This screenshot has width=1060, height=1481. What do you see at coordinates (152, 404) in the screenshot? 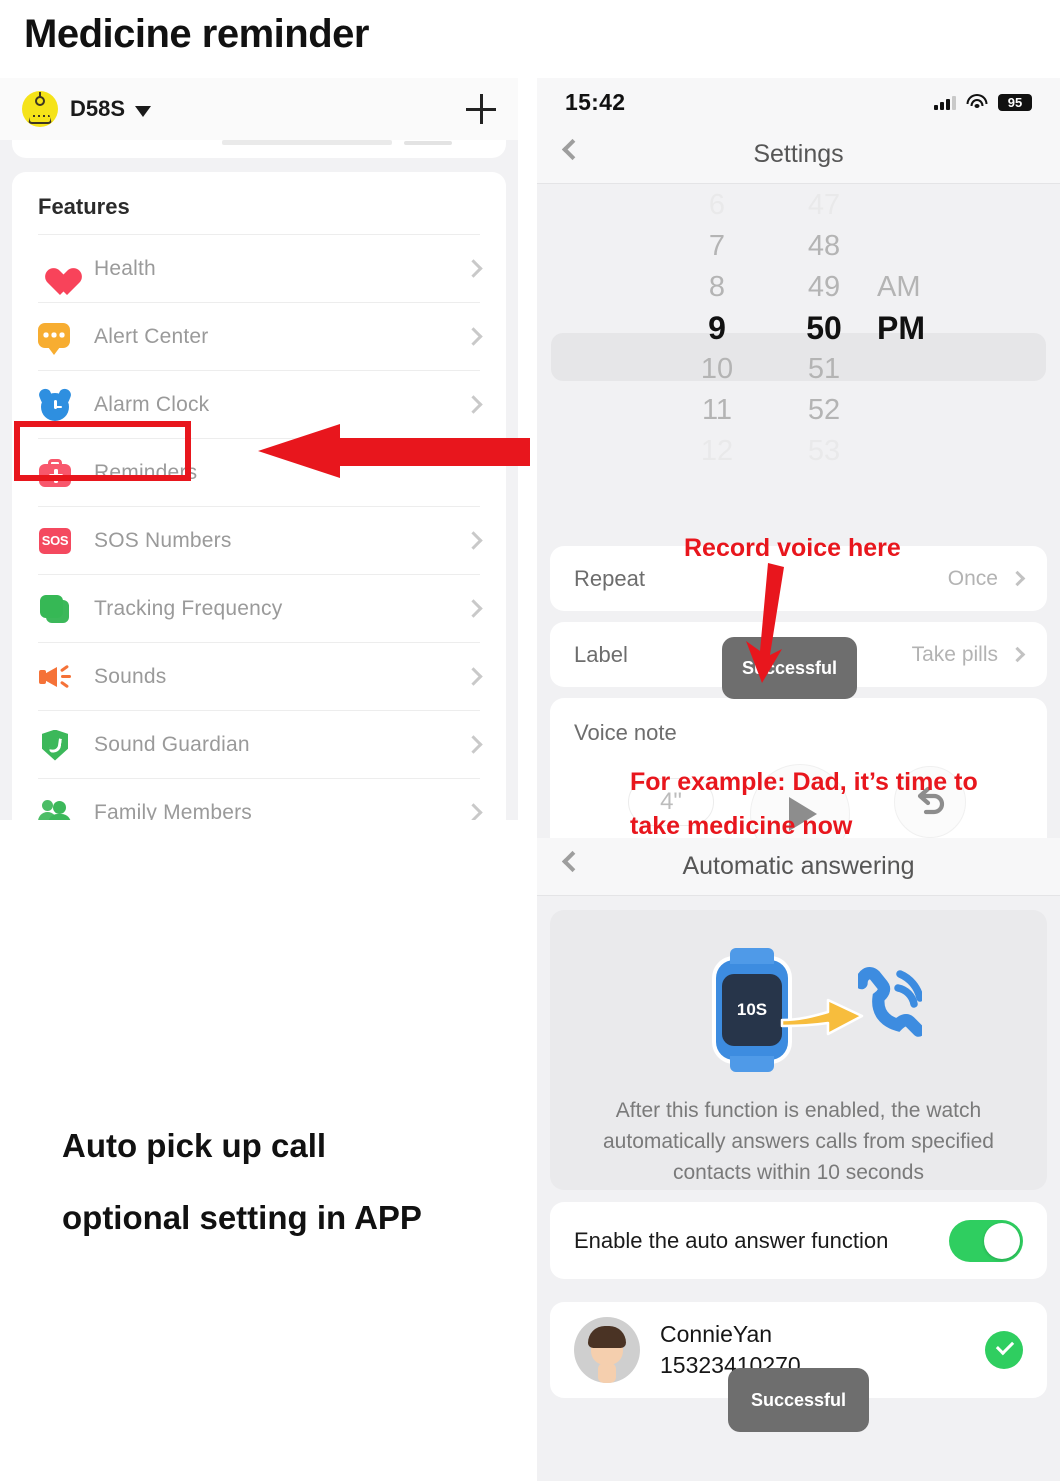
I see `feature-label: Alarm Clock` at bounding box center [152, 404].